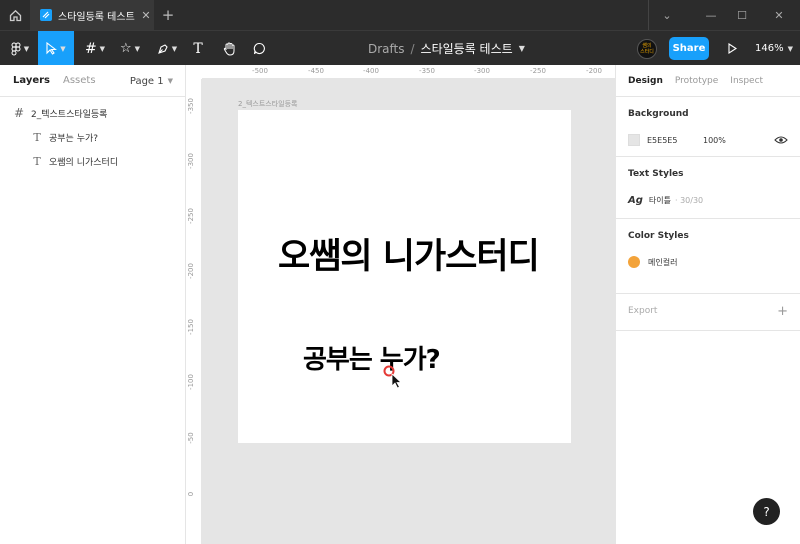  I want to click on ruler-tick: -300, so click(482, 71).